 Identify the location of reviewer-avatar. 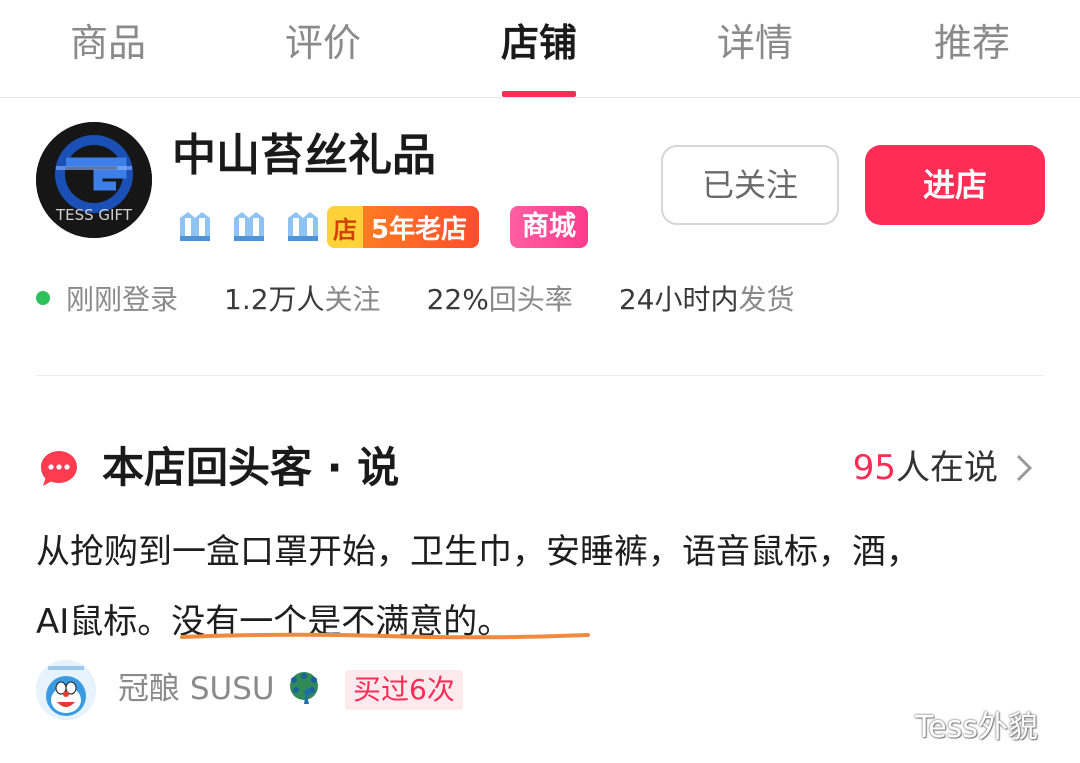
(66, 690).